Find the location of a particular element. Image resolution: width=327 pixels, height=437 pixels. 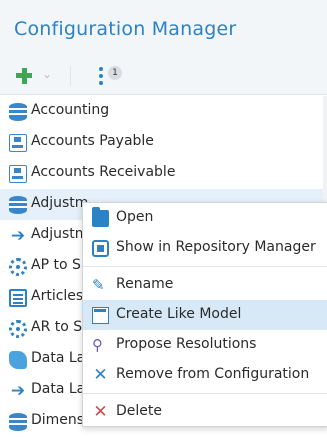

tree-row-label: AP to S is located at coordinates (56, 265).